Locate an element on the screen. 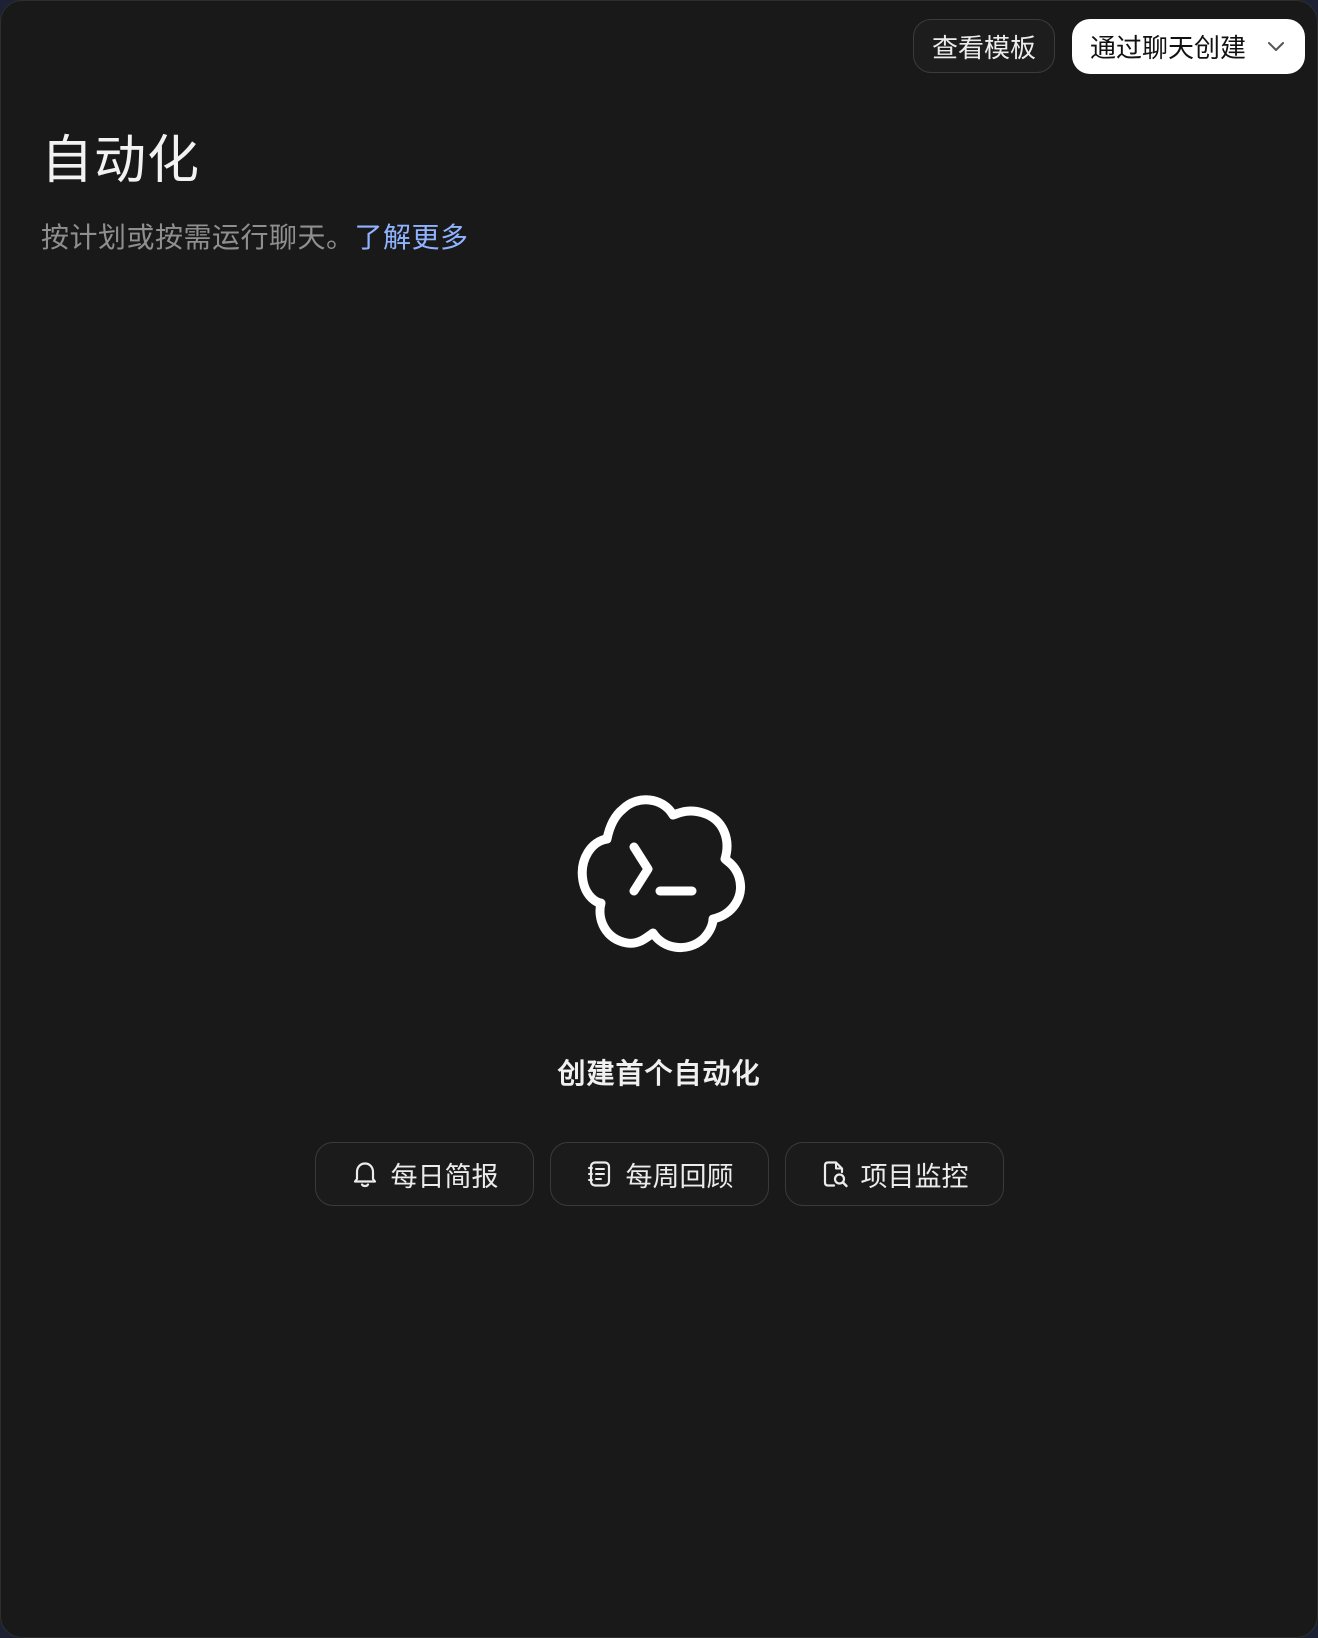 This screenshot has height=1638, width=1318. cloud-terminal-icon is located at coordinates (661, 874).